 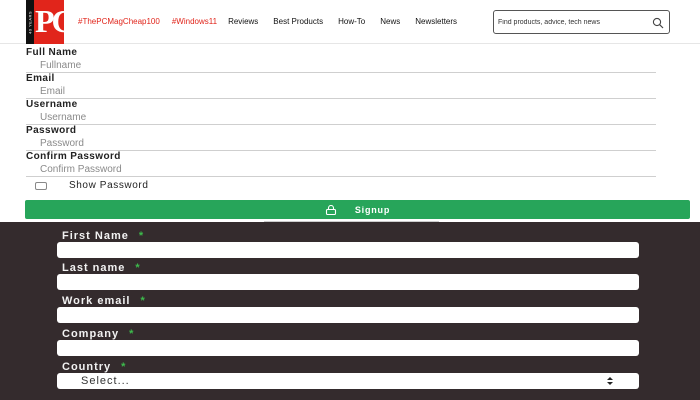 I want to click on country-label: Country *, so click(x=94, y=367).